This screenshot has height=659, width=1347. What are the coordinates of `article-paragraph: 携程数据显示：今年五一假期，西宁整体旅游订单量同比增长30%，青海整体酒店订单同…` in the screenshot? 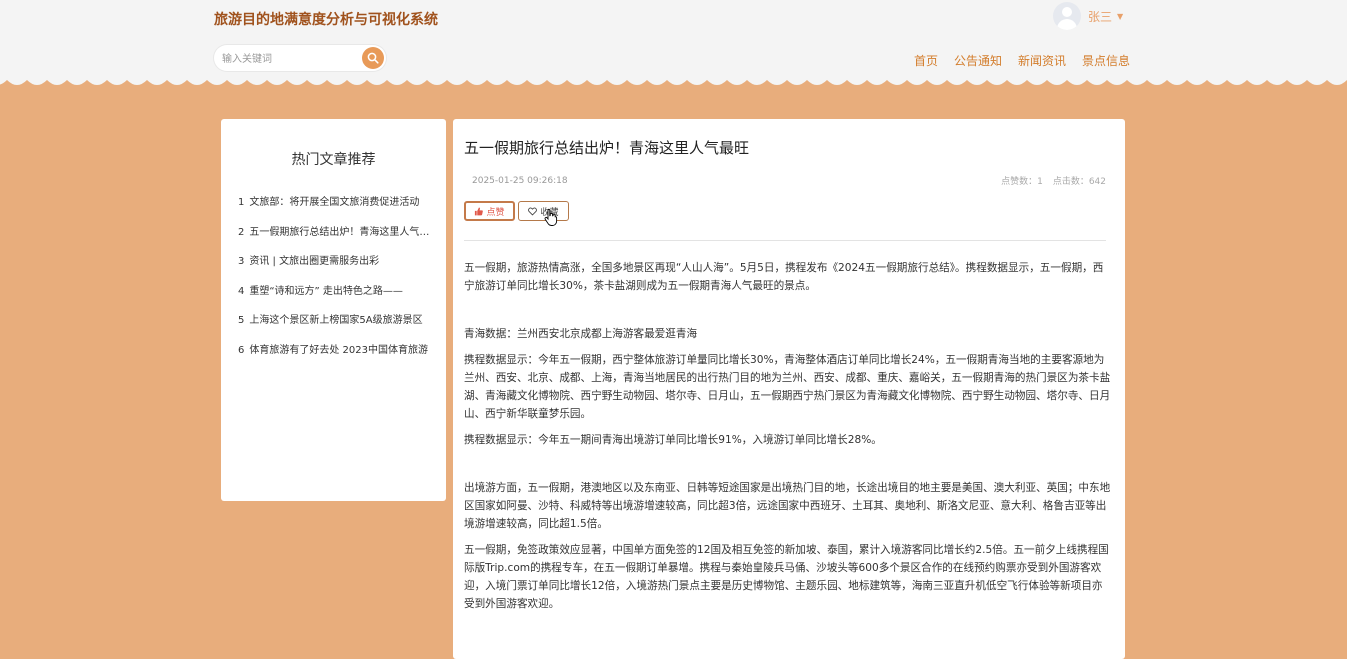 It's located at (787, 387).